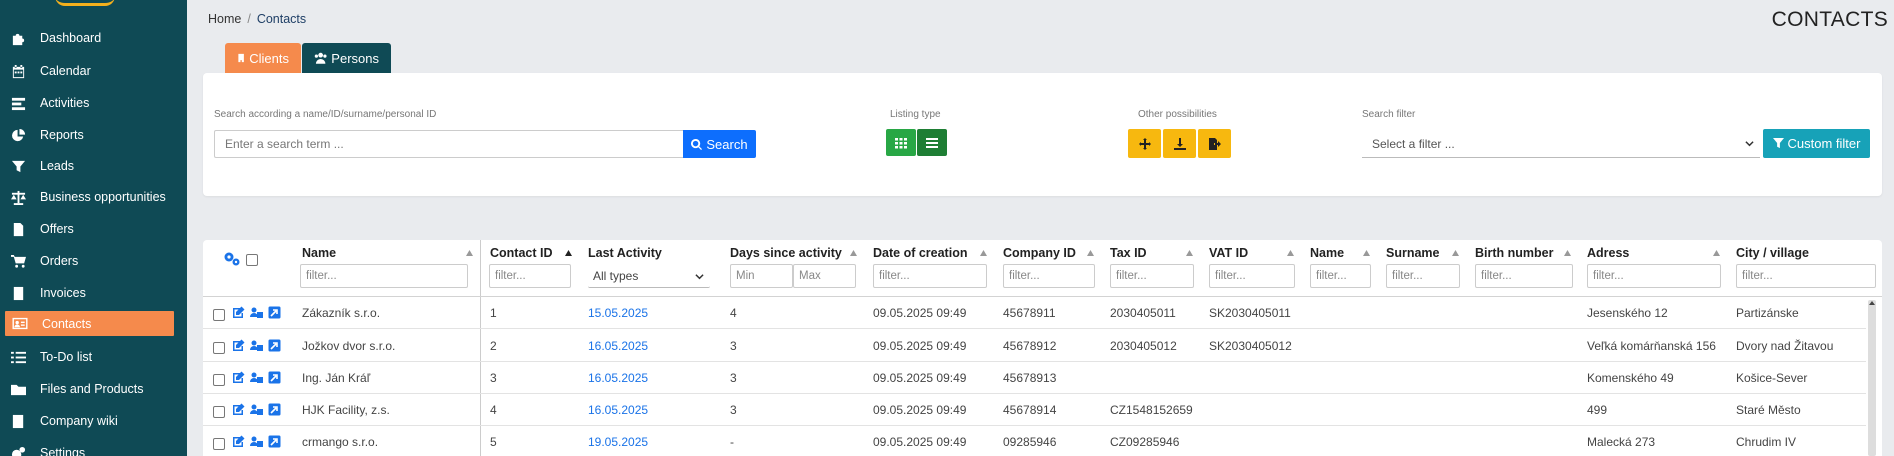 The width and height of the screenshot is (1894, 456). What do you see at coordinates (1772, 254) in the screenshot?
I see `col-header-city: City / village` at bounding box center [1772, 254].